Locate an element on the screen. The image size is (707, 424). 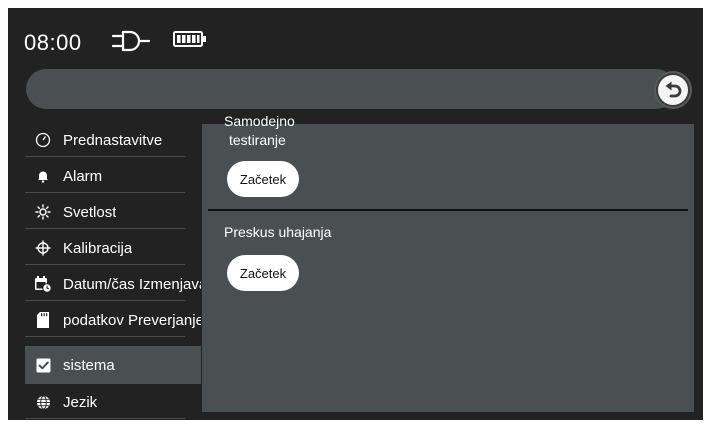
sun-icon is located at coordinates (43, 212).